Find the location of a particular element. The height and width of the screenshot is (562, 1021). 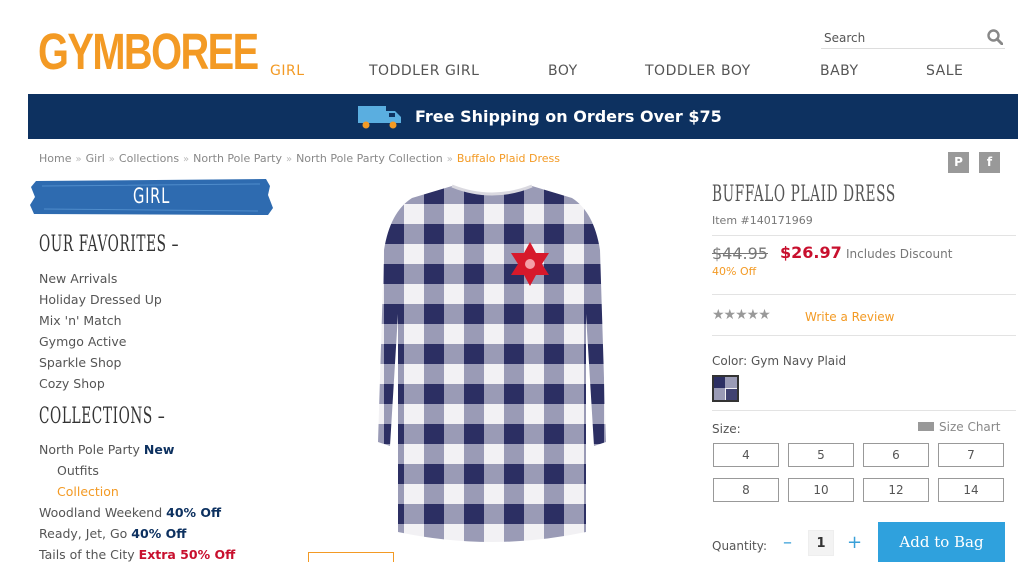

size-label: Size: is located at coordinates (726, 429).